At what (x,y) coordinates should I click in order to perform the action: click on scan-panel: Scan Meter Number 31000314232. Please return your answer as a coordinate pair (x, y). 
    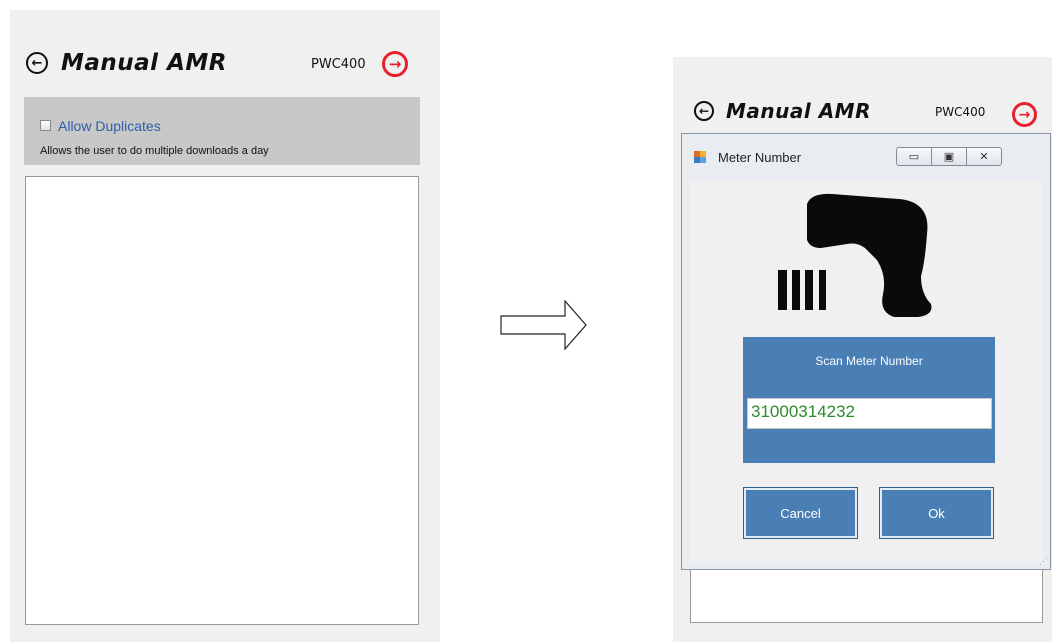
    Looking at the image, I should click on (869, 400).